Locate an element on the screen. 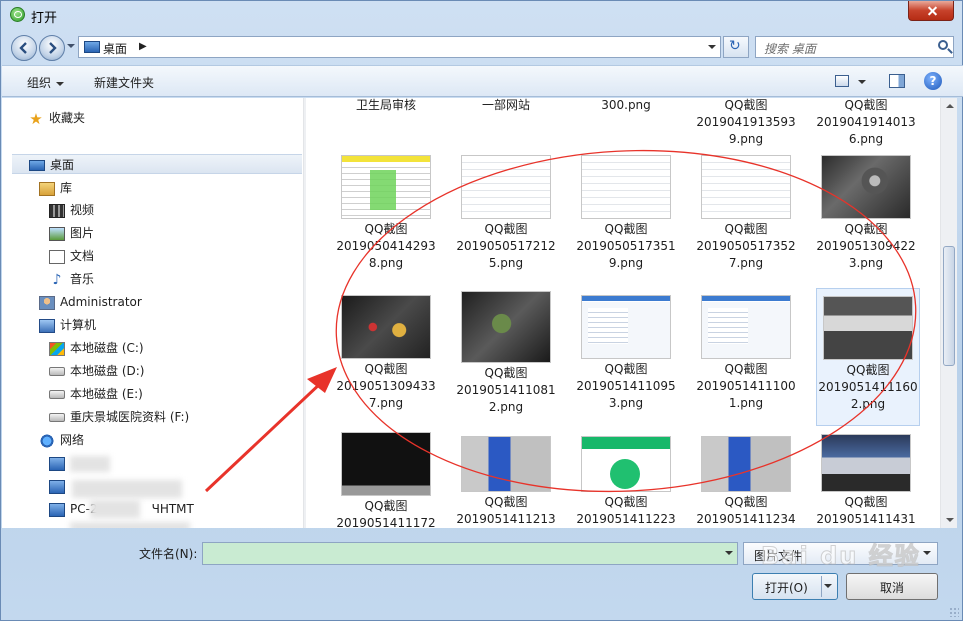 Image resolution: width=963 pixels, height=621 pixels. search-input: 搜索 桌面 is located at coordinates (854, 47).